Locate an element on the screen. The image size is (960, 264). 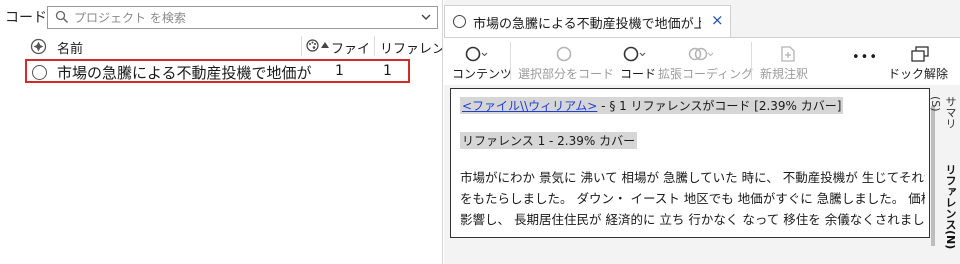
code-button: コード is located at coordinates (638, 62).